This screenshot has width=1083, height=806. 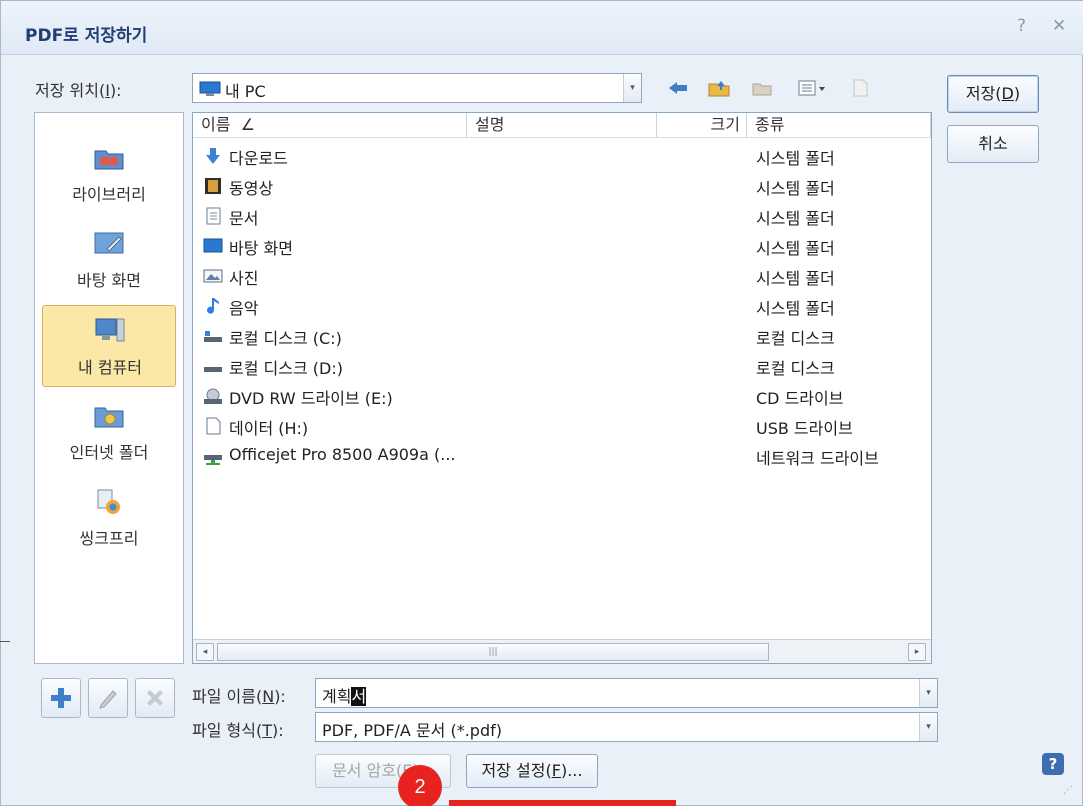 What do you see at coordinates (155, 698) in the screenshot?
I see `delete-button` at bounding box center [155, 698].